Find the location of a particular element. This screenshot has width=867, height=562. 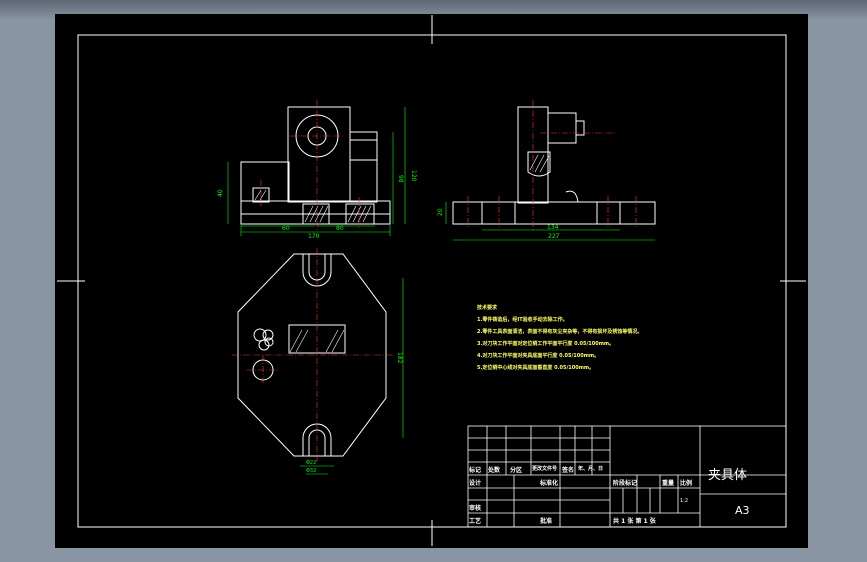

top-view-centerlines is located at coordinates (312, 355).